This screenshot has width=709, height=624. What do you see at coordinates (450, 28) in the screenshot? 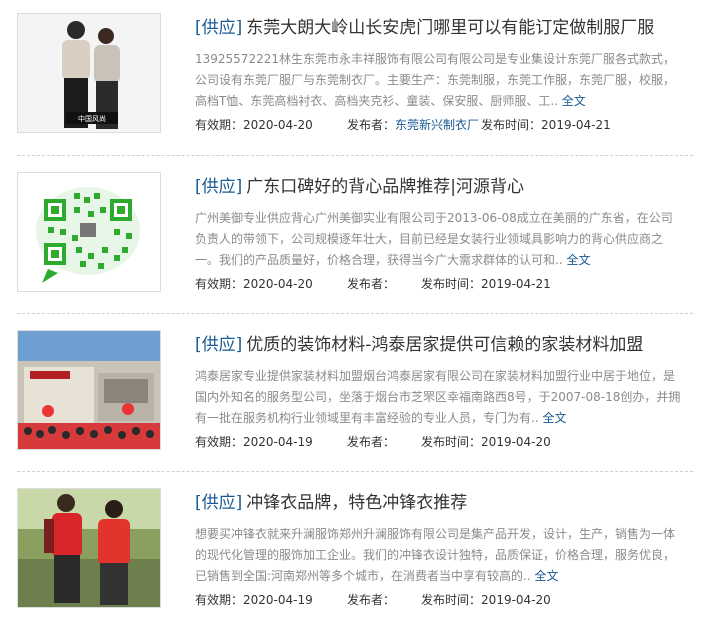
I see `item-title: 东莞大朗大岭山长安虎门哪里可以有能订定做制服厂服` at bounding box center [450, 28].